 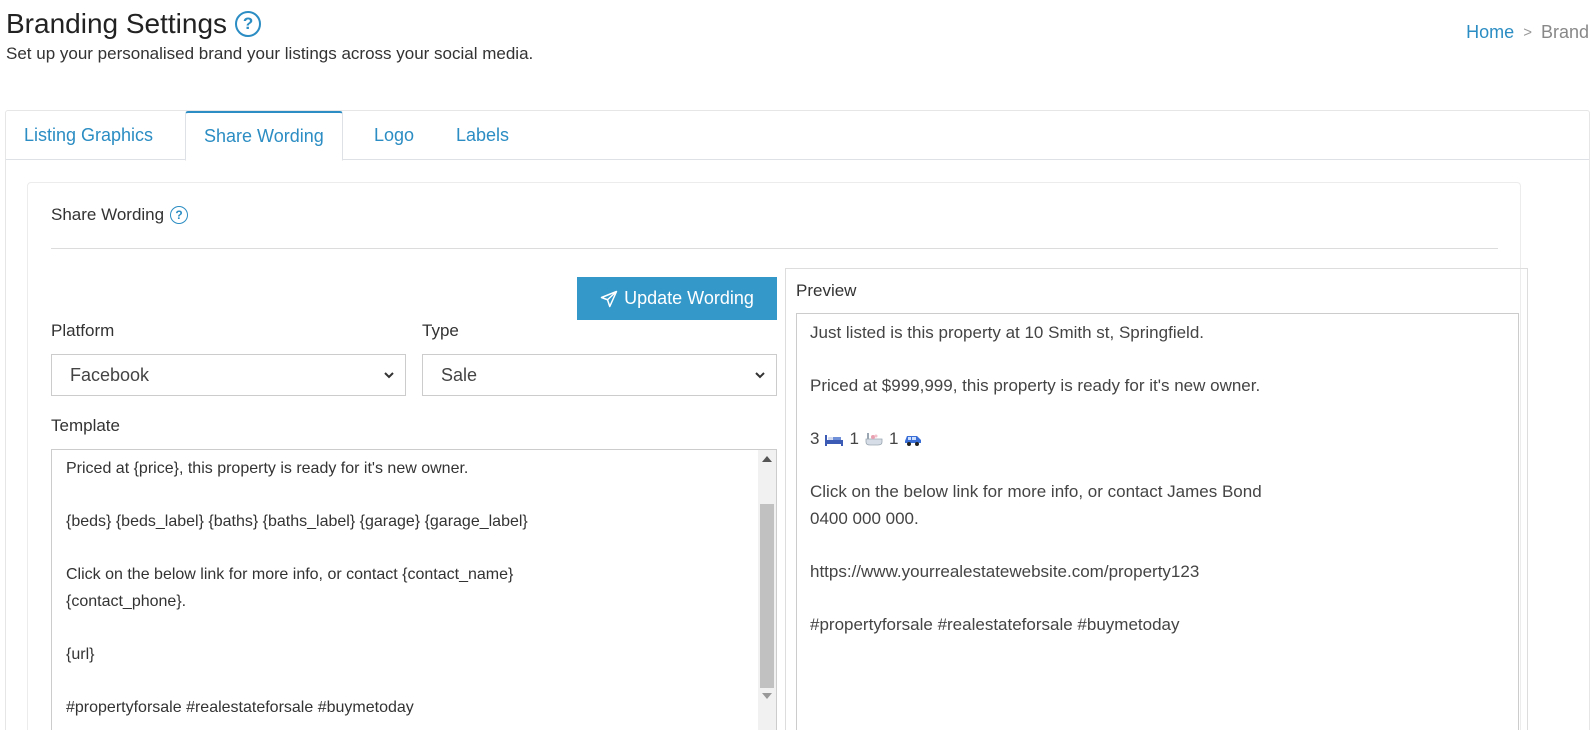 What do you see at coordinates (117, 23) in the screenshot?
I see `page-title-text: Branding Settings` at bounding box center [117, 23].